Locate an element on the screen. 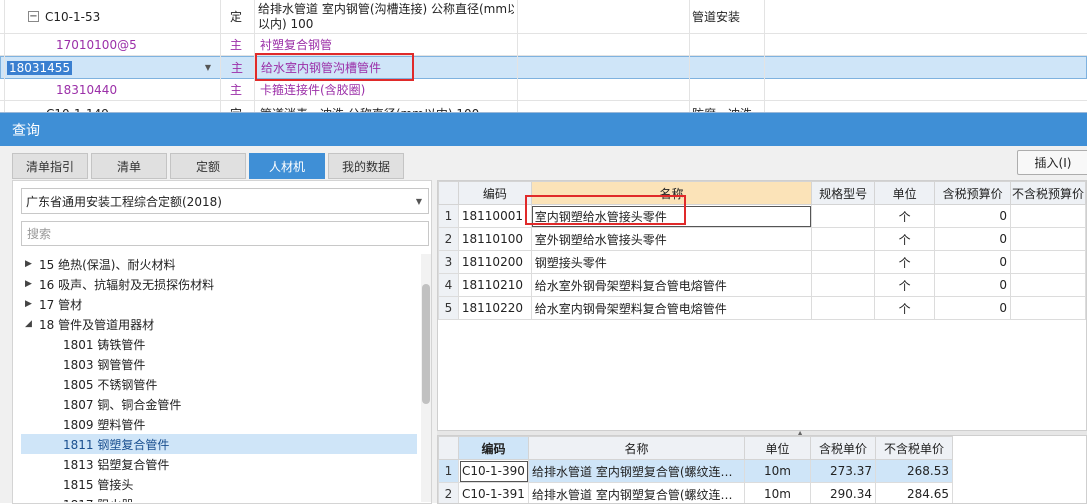 The image size is (1087, 504). cell-price-ex: 284.65 is located at coordinates (914, 493).